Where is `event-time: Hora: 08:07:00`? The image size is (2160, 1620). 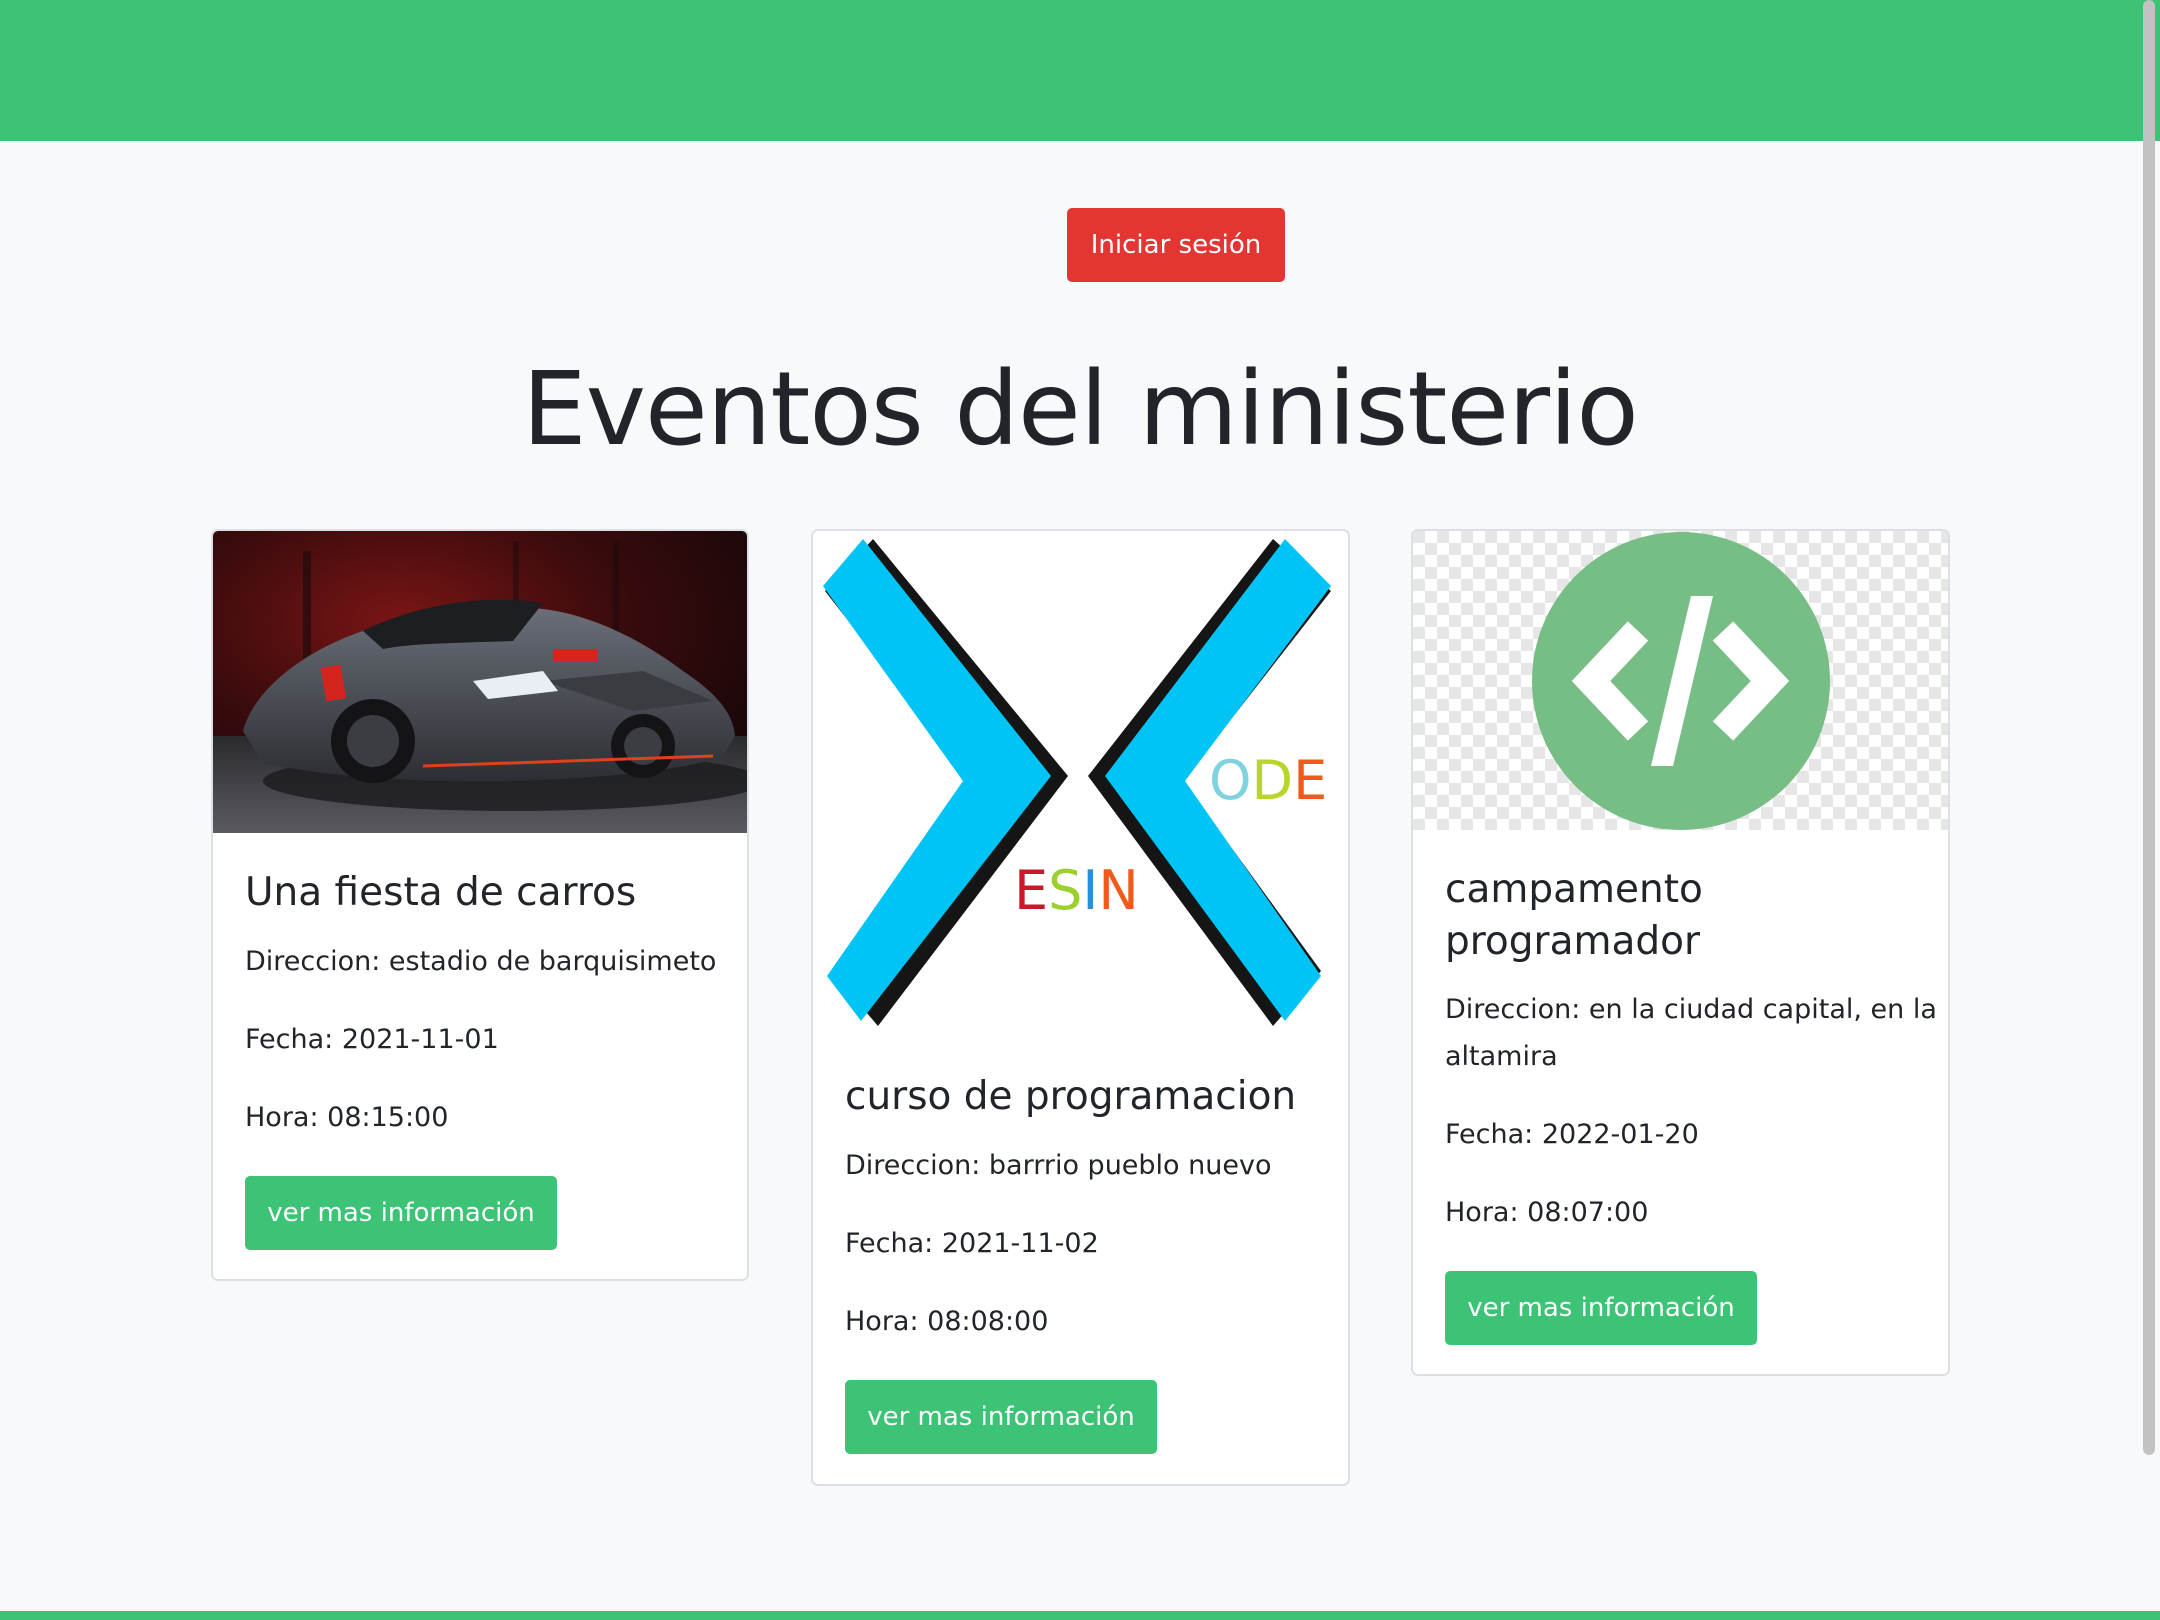
event-time: Hora: 08:07:00 is located at coordinates (1547, 1212).